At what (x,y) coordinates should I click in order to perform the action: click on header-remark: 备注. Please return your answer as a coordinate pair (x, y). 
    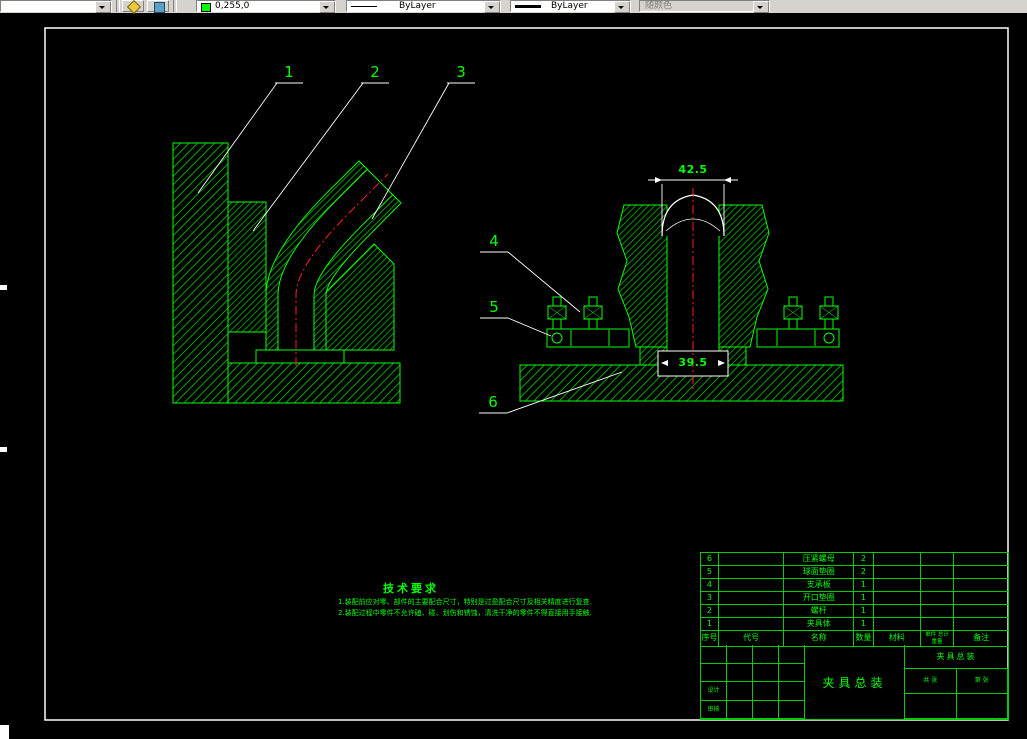
    Looking at the image, I should click on (981, 637).